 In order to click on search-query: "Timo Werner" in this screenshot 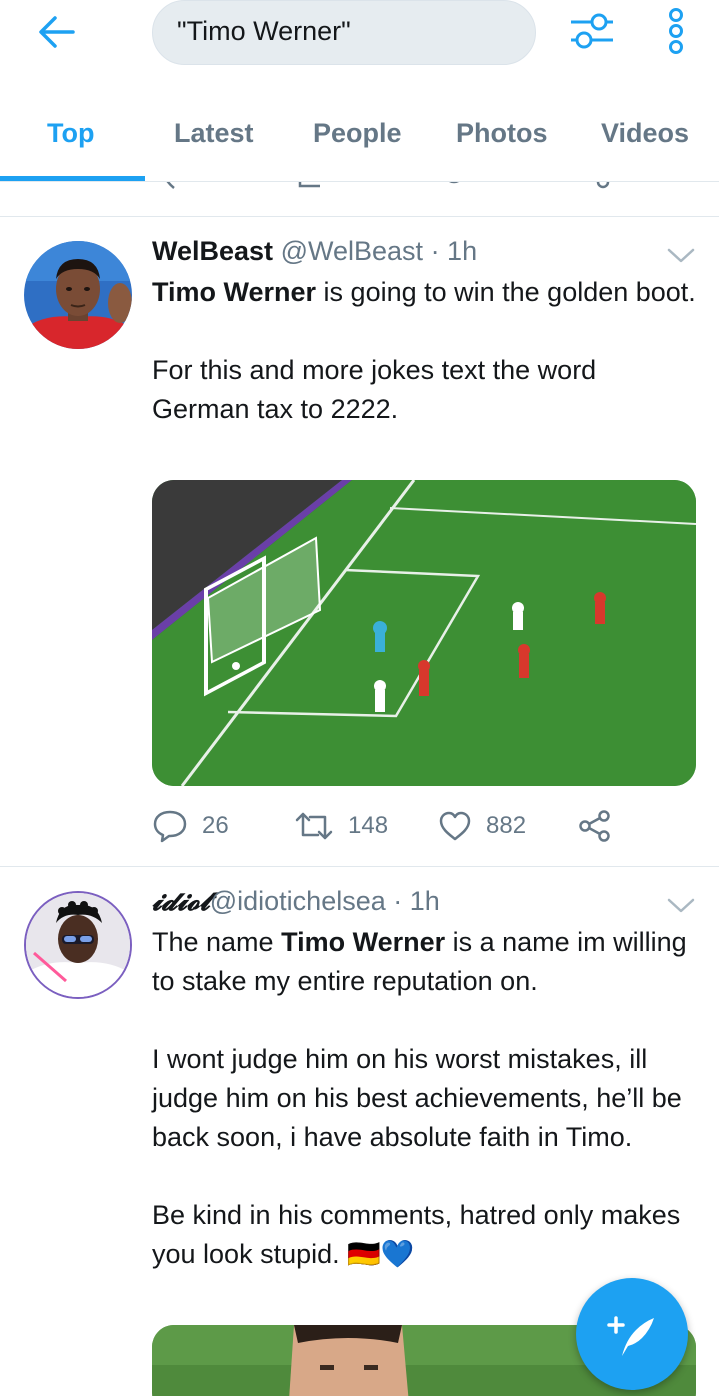, I will do `click(264, 31)`.